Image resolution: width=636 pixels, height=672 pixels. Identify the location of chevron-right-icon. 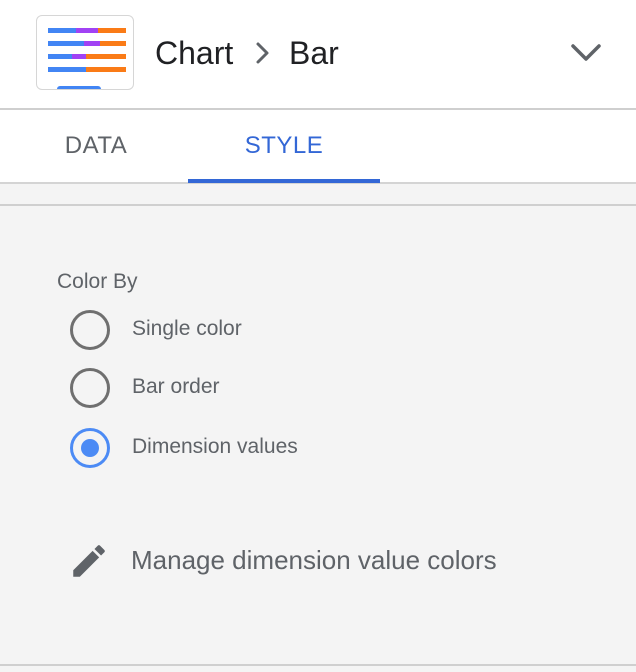
(262, 53).